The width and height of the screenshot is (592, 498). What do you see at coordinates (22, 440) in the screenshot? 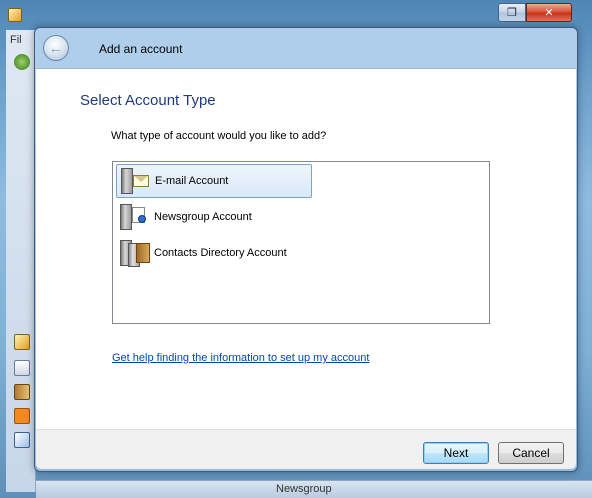
I see `newsgroups-icon` at bounding box center [22, 440].